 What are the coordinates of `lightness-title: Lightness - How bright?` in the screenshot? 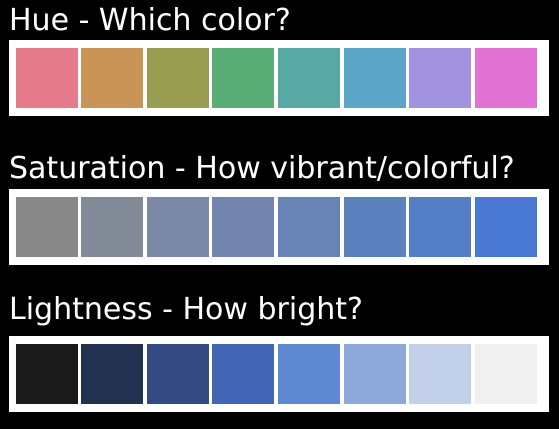 It's located at (186, 309).